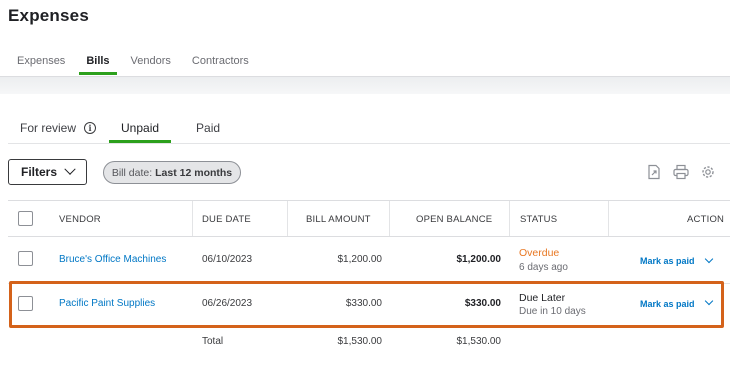 The height and width of the screenshot is (371, 730). Describe the element at coordinates (132, 172) in the screenshot. I see `chip-prefix: Bill date:` at that location.